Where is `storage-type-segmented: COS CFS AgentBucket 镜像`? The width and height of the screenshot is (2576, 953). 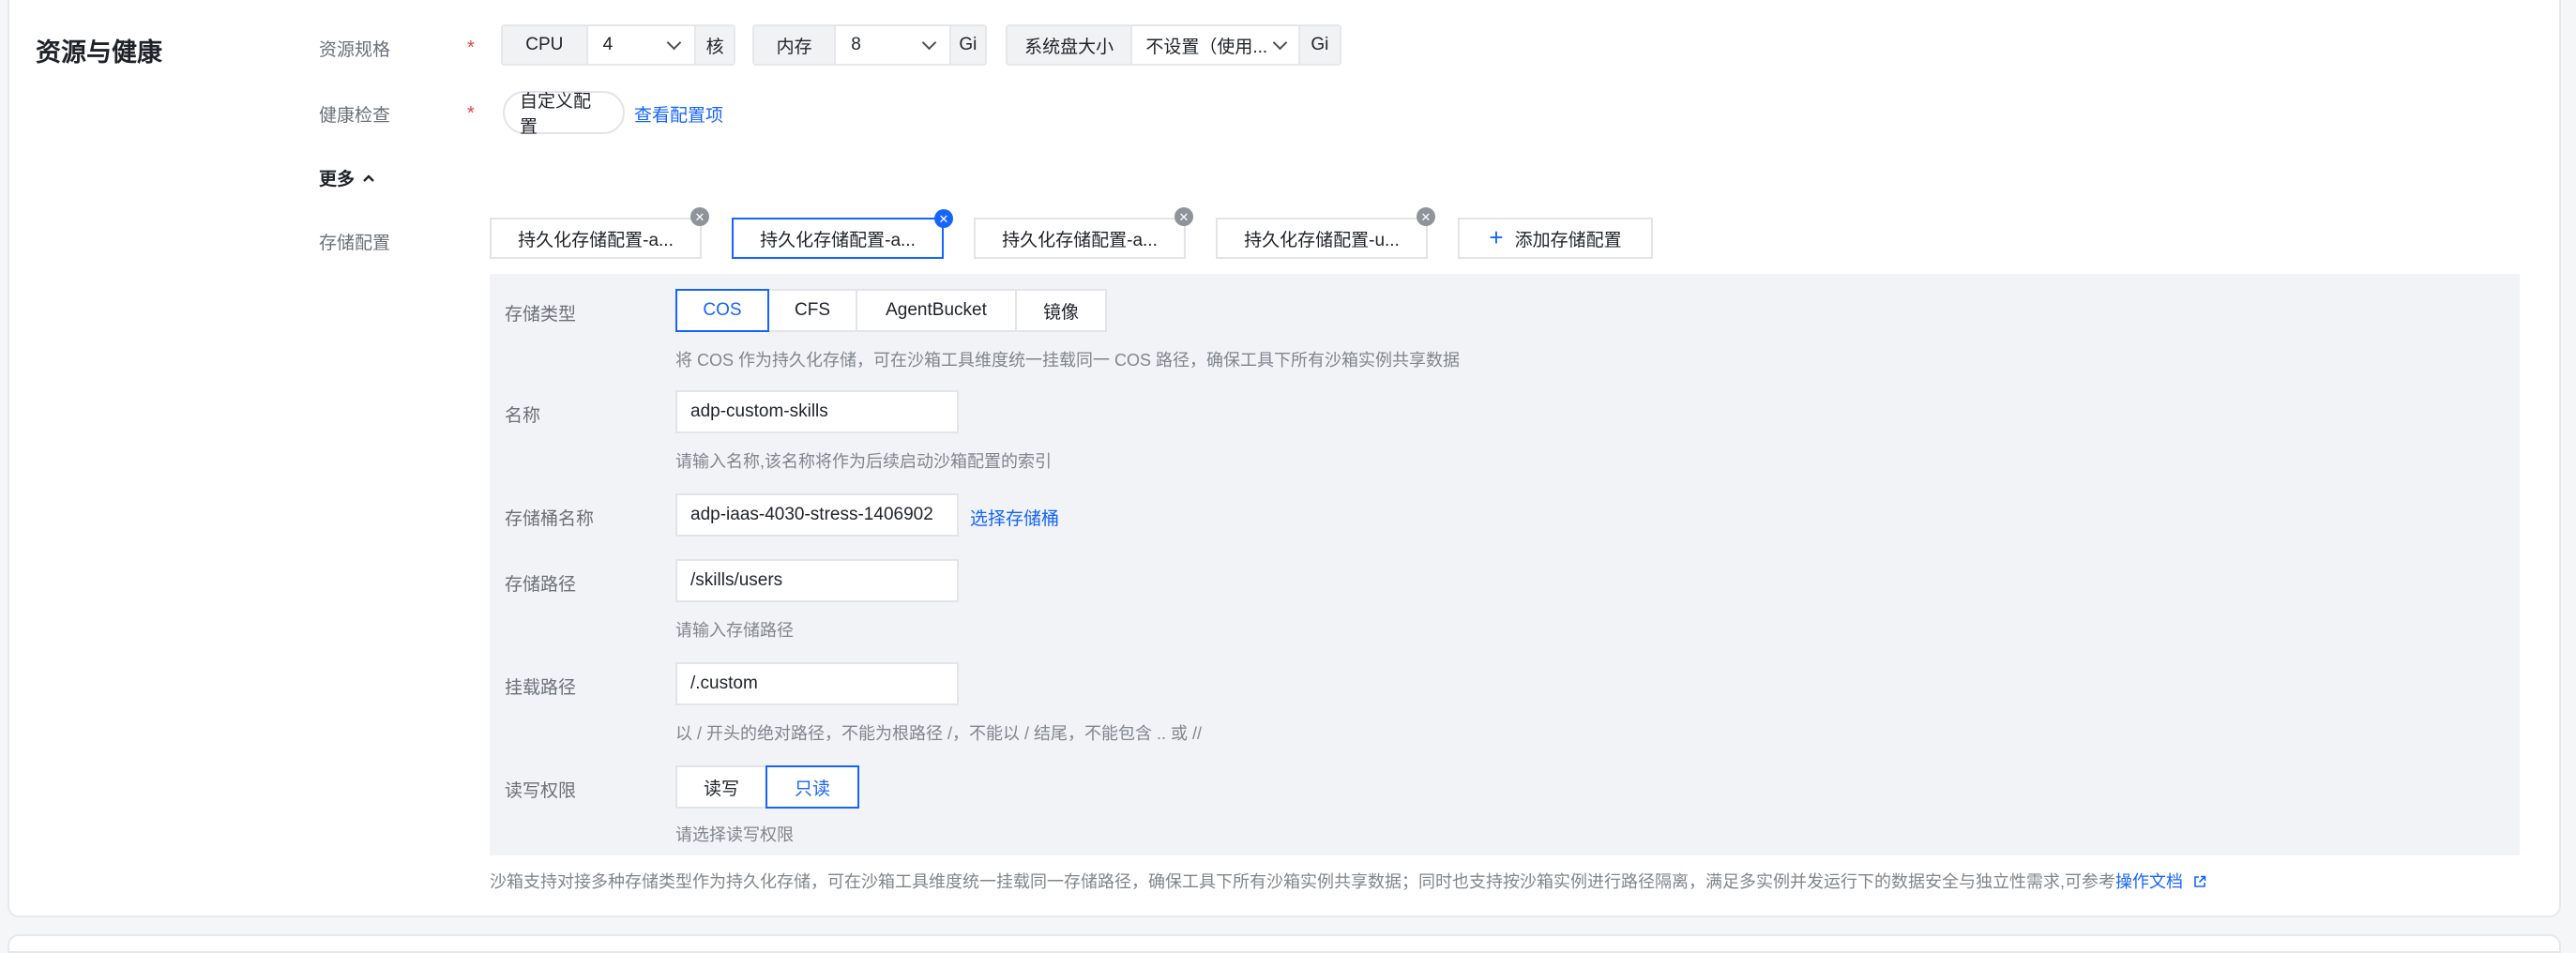 storage-type-segmented: COS CFS AgentBucket 镜像 is located at coordinates (891, 310).